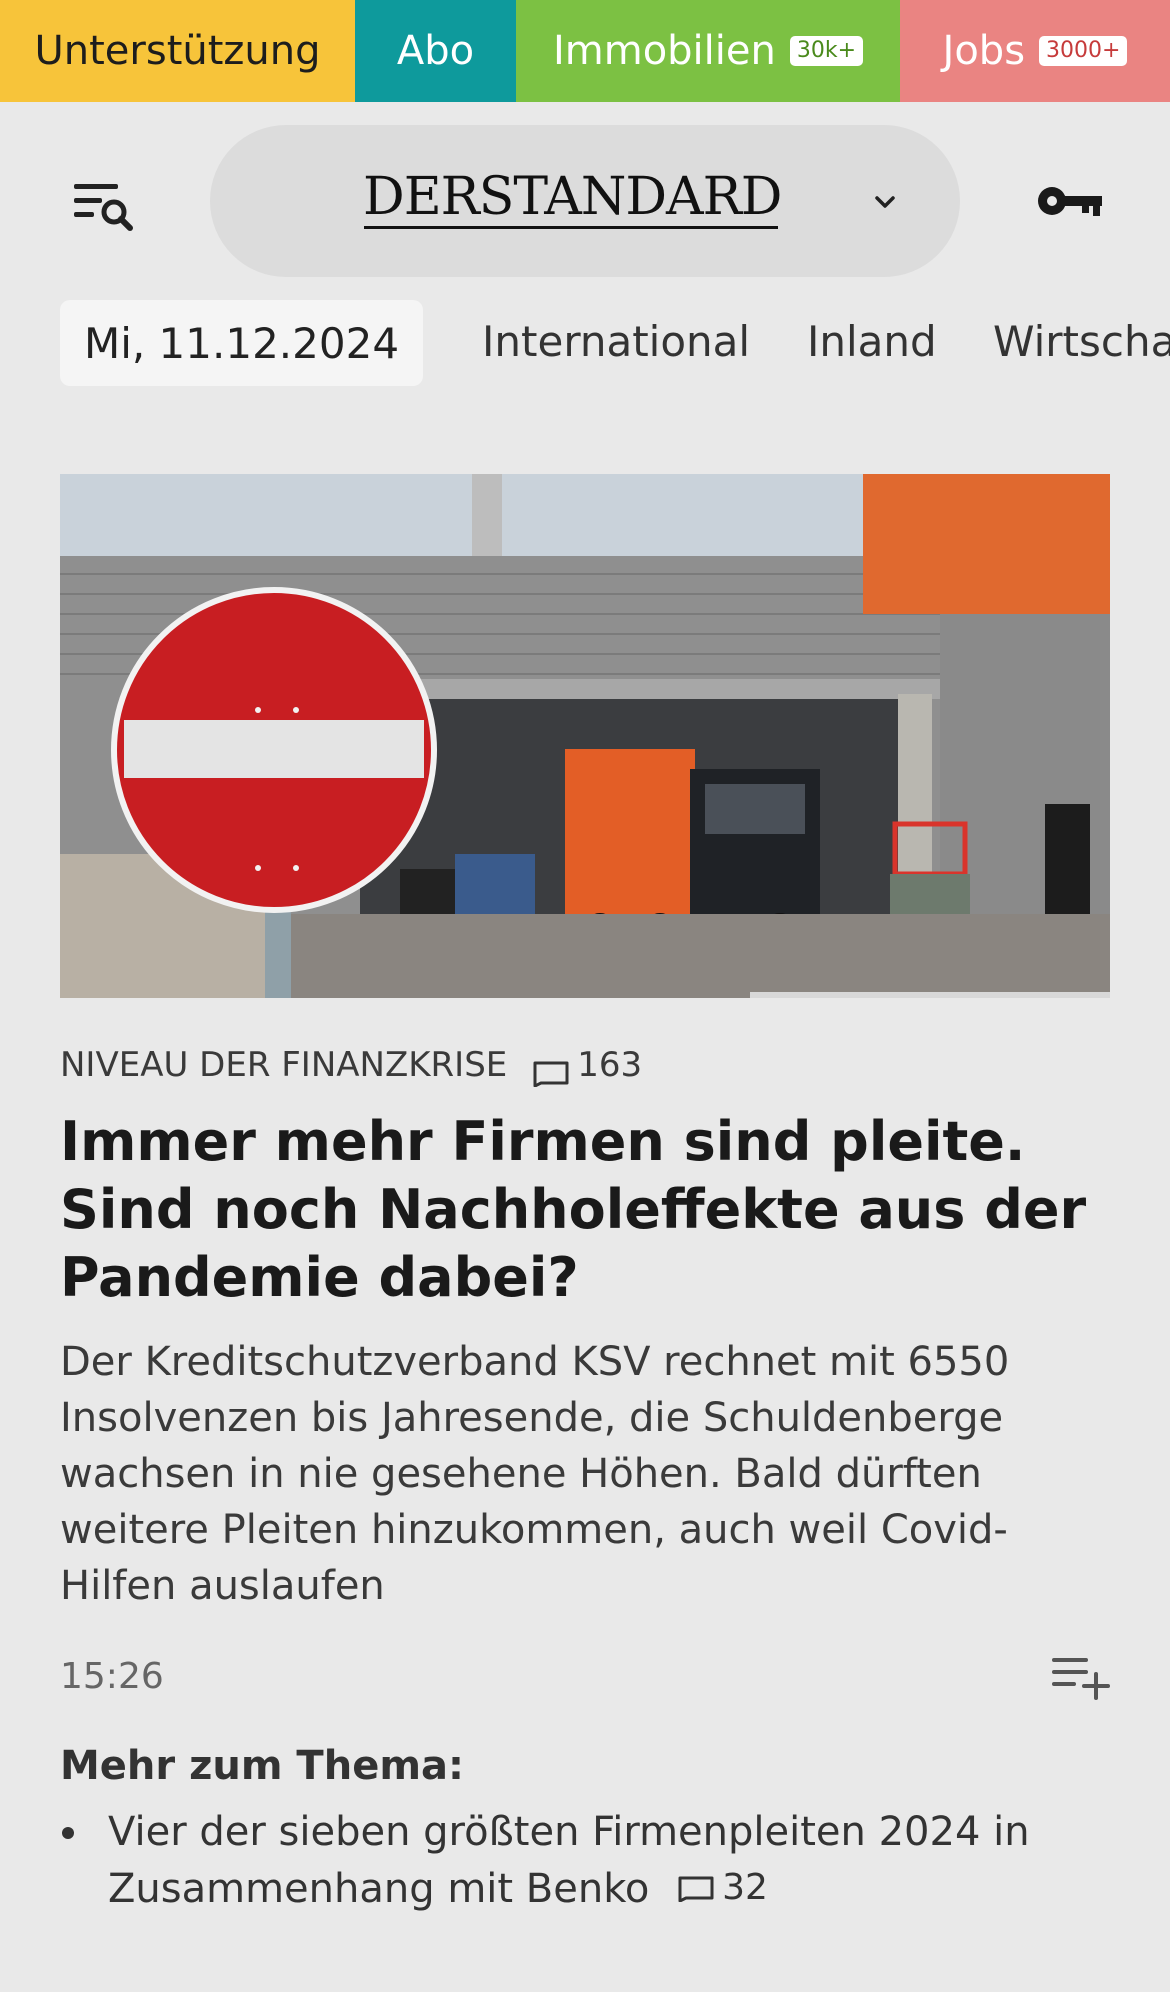 The height and width of the screenshot is (1992, 1170). Describe the element at coordinates (1071, 201) in the screenshot. I see `key-icon` at that location.